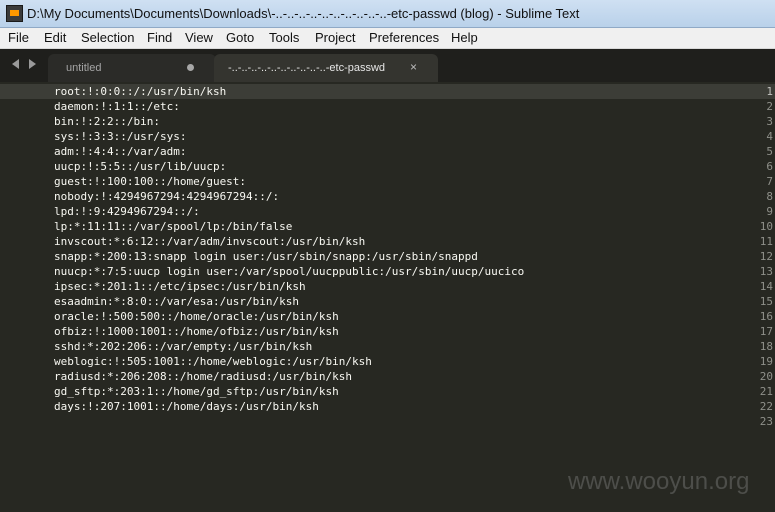 The width and height of the screenshot is (775, 512). What do you see at coordinates (766, 301) in the screenshot?
I see `line-number: 15` at bounding box center [766, 301].